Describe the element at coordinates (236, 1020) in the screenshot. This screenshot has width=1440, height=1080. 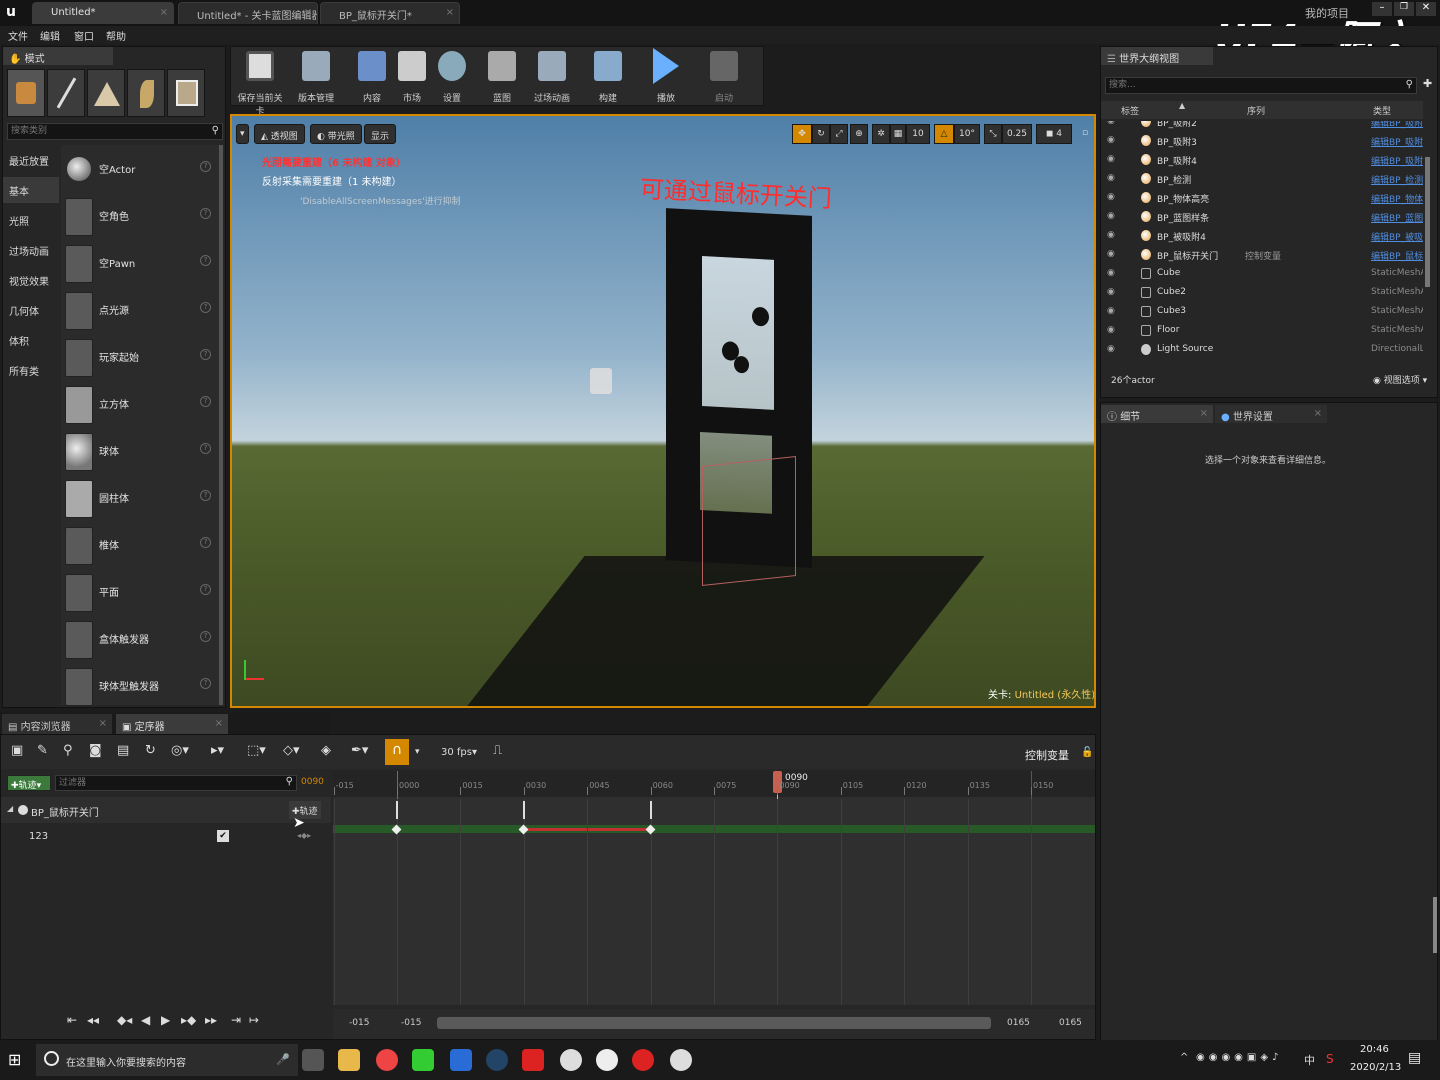
I see `jump-end-icon: ⇥` at that location.